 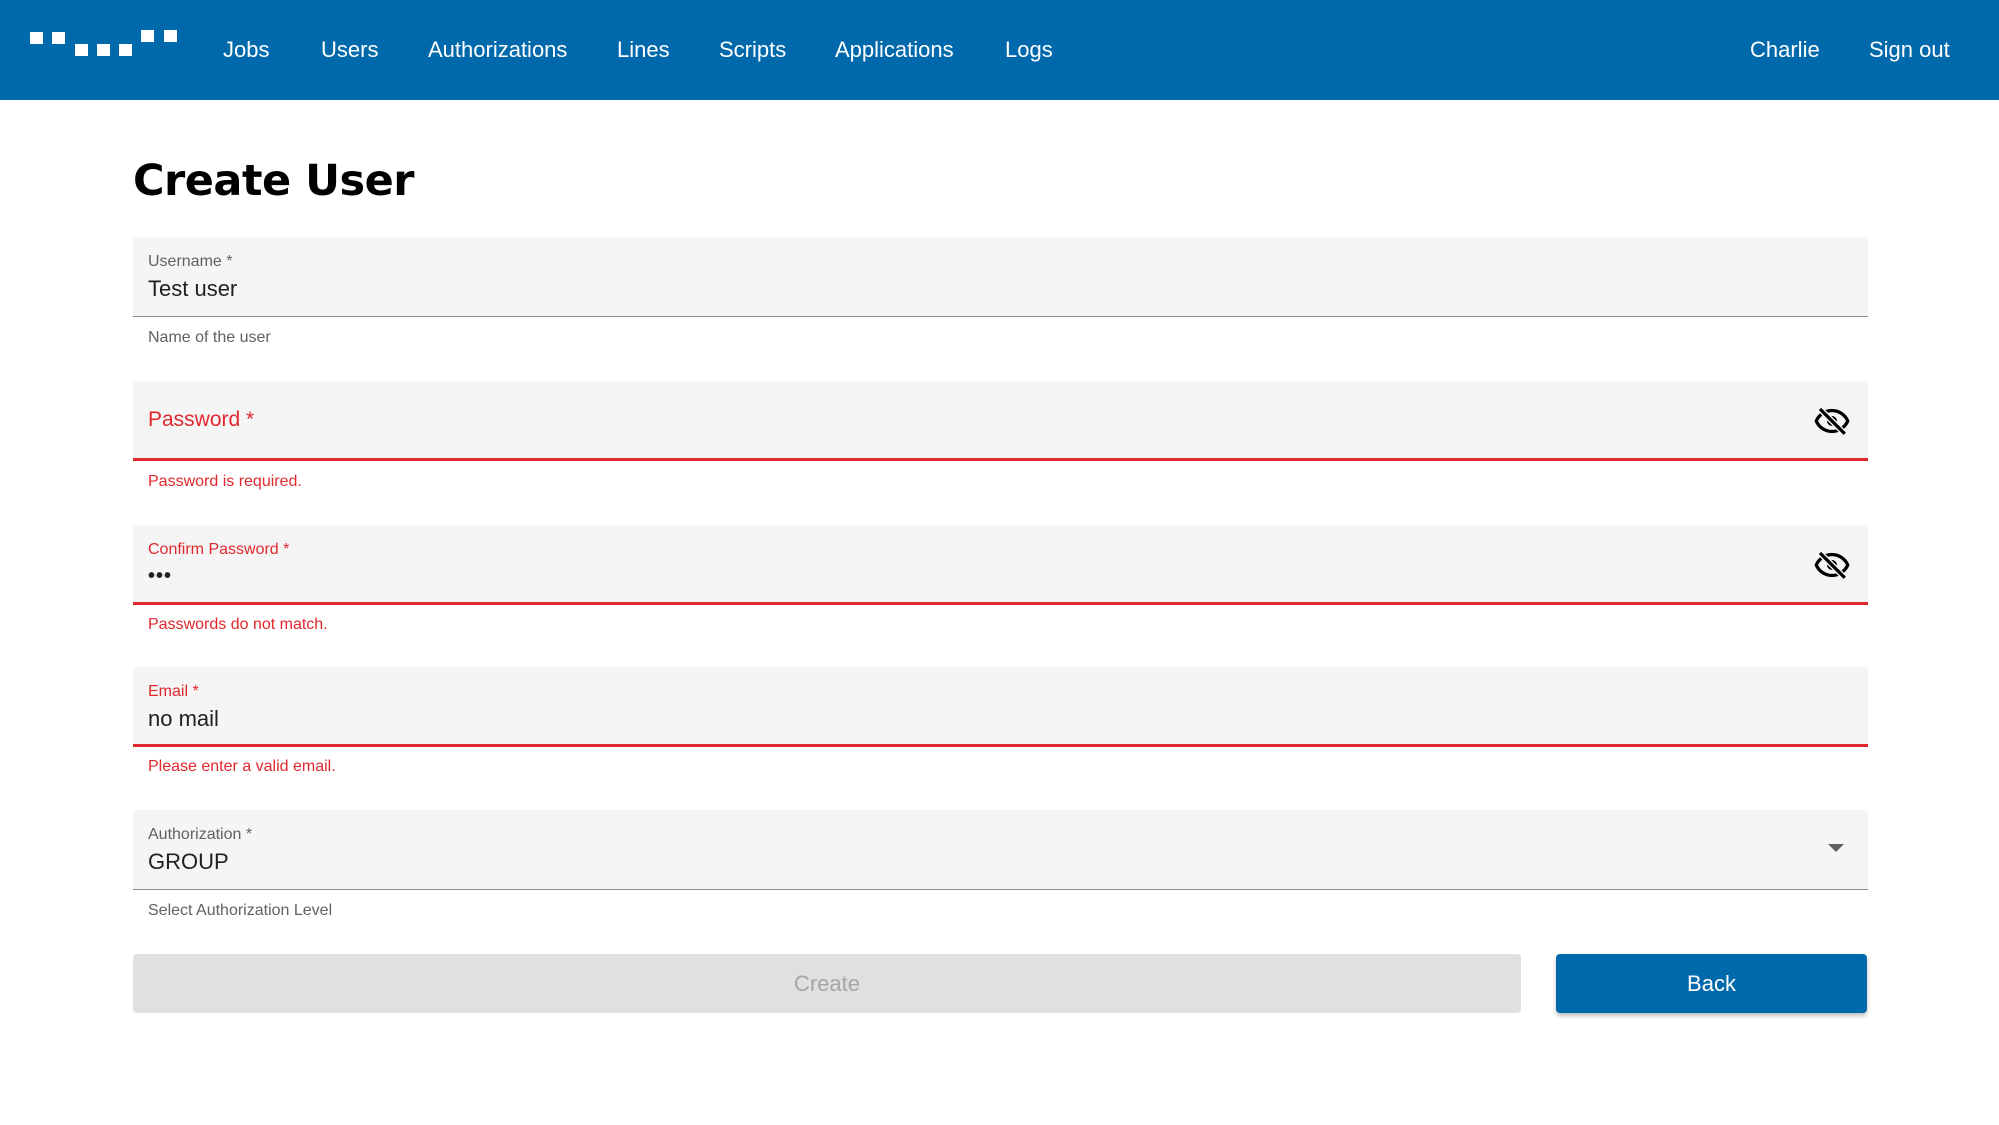 What do you see at coordinates (105, 45) in the screenshot?
I see `logo` at bounding box center [105, 45].